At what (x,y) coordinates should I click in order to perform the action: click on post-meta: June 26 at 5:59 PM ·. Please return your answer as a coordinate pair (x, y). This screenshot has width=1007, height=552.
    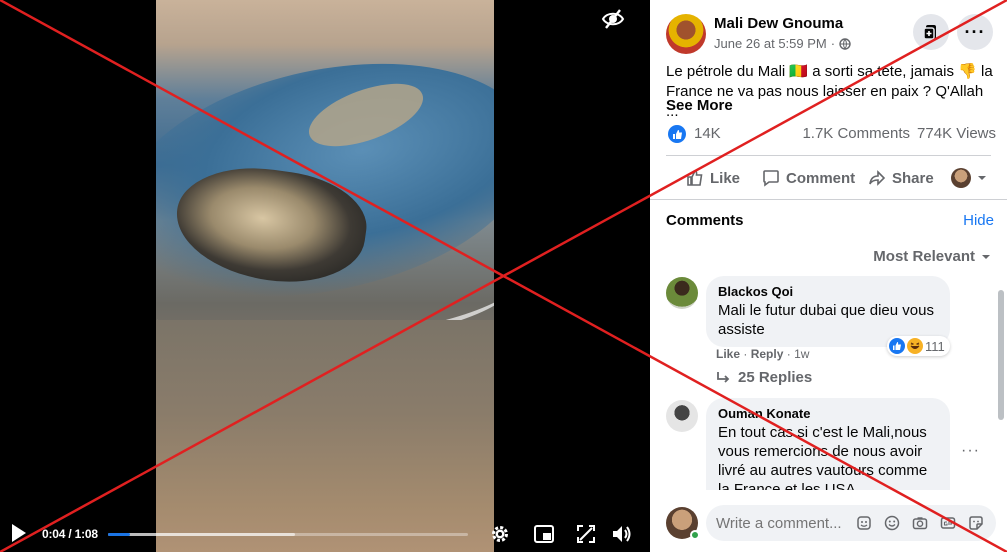
    Looking at the image, I should click on (782, 43).